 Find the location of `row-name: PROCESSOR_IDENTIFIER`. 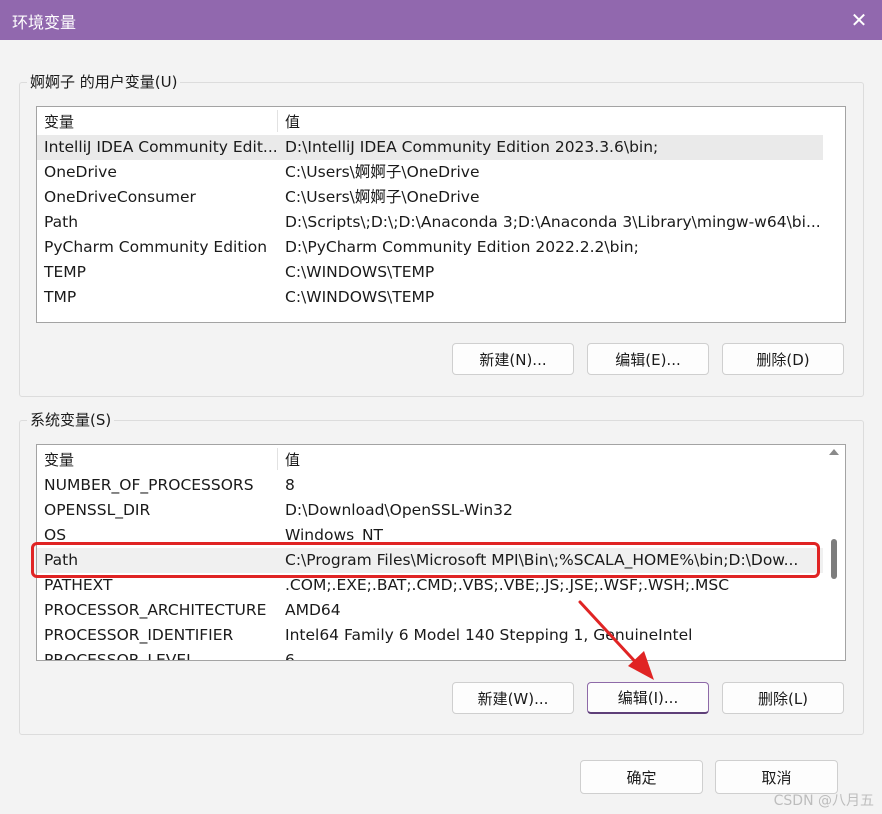

row-name: PROCESSOR_IDENTIFIER is located at coordinates (139, 635).